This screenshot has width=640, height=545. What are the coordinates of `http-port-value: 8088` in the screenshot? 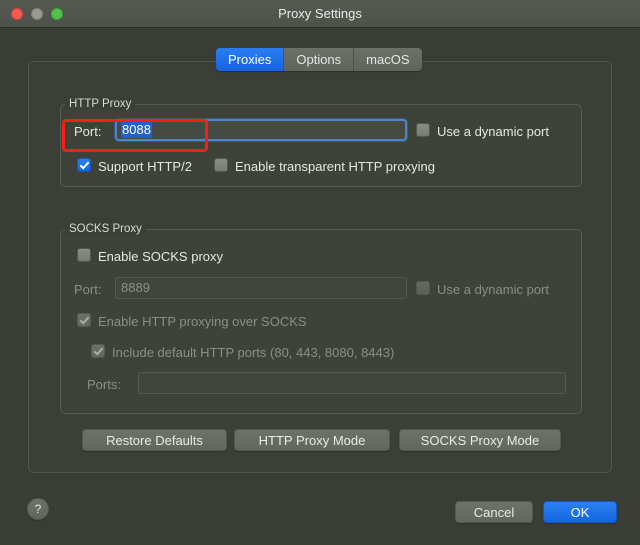 It's located at (136, 129).